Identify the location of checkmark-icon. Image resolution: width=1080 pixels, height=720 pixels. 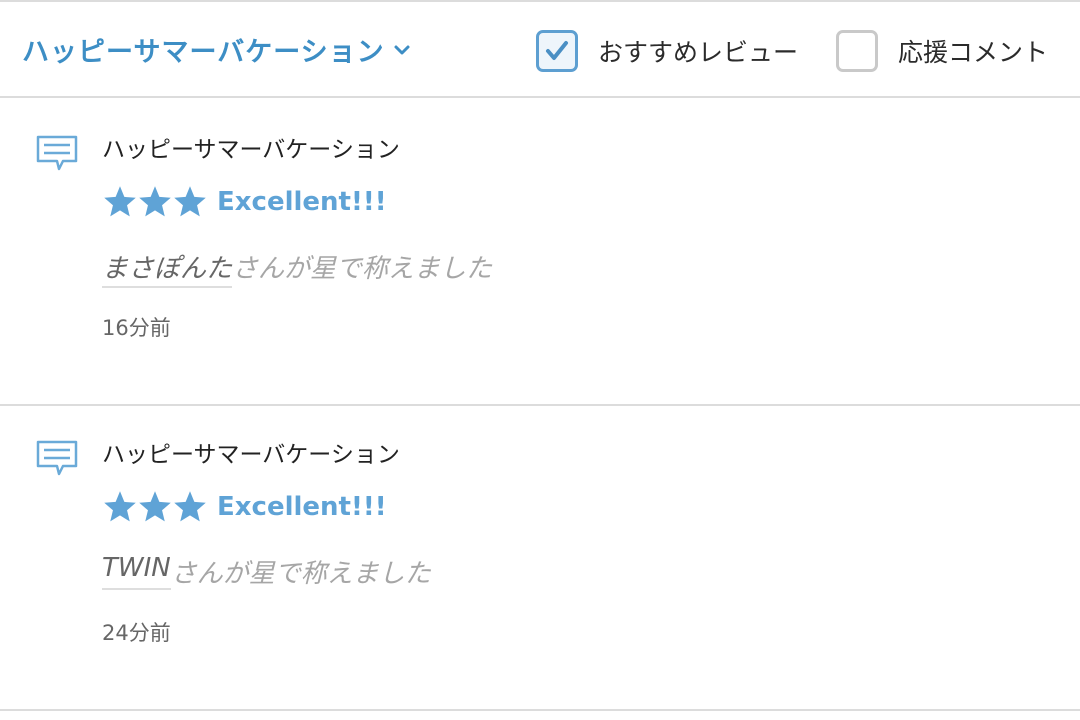
(557, 50).